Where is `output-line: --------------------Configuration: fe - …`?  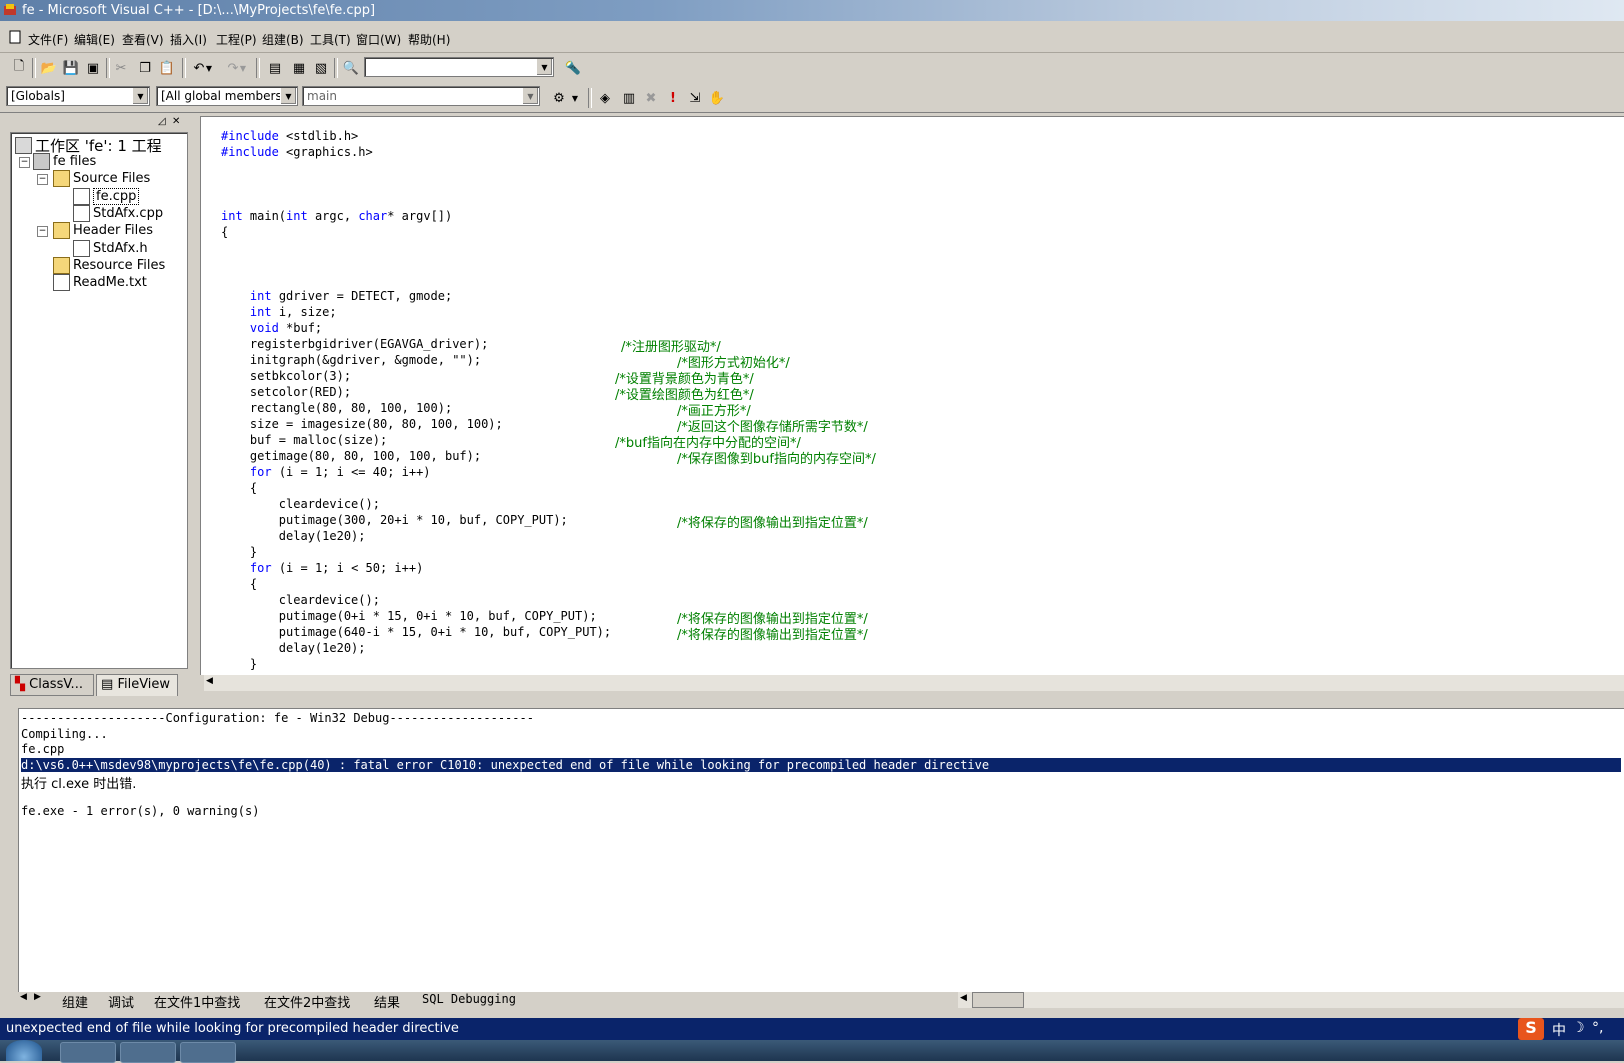
output-line: --------------------Configuration: fe - … is located at coordinates (277, 718).